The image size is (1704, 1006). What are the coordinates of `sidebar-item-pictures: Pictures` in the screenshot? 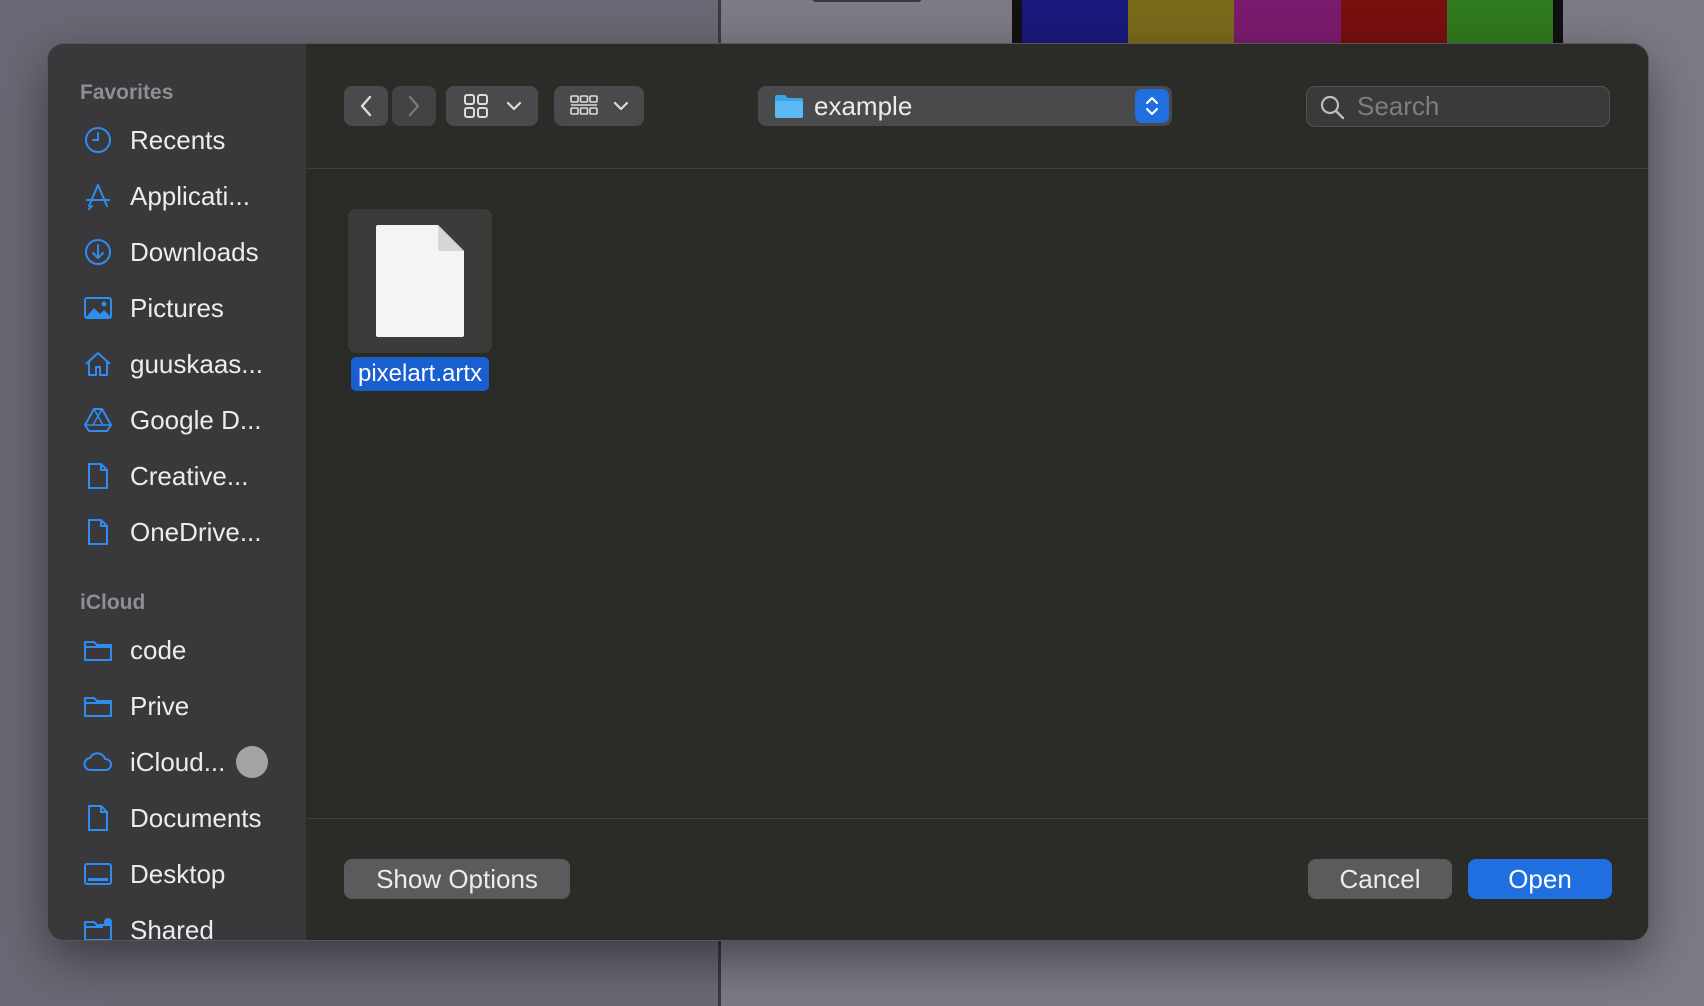 It's located at (177, 308).